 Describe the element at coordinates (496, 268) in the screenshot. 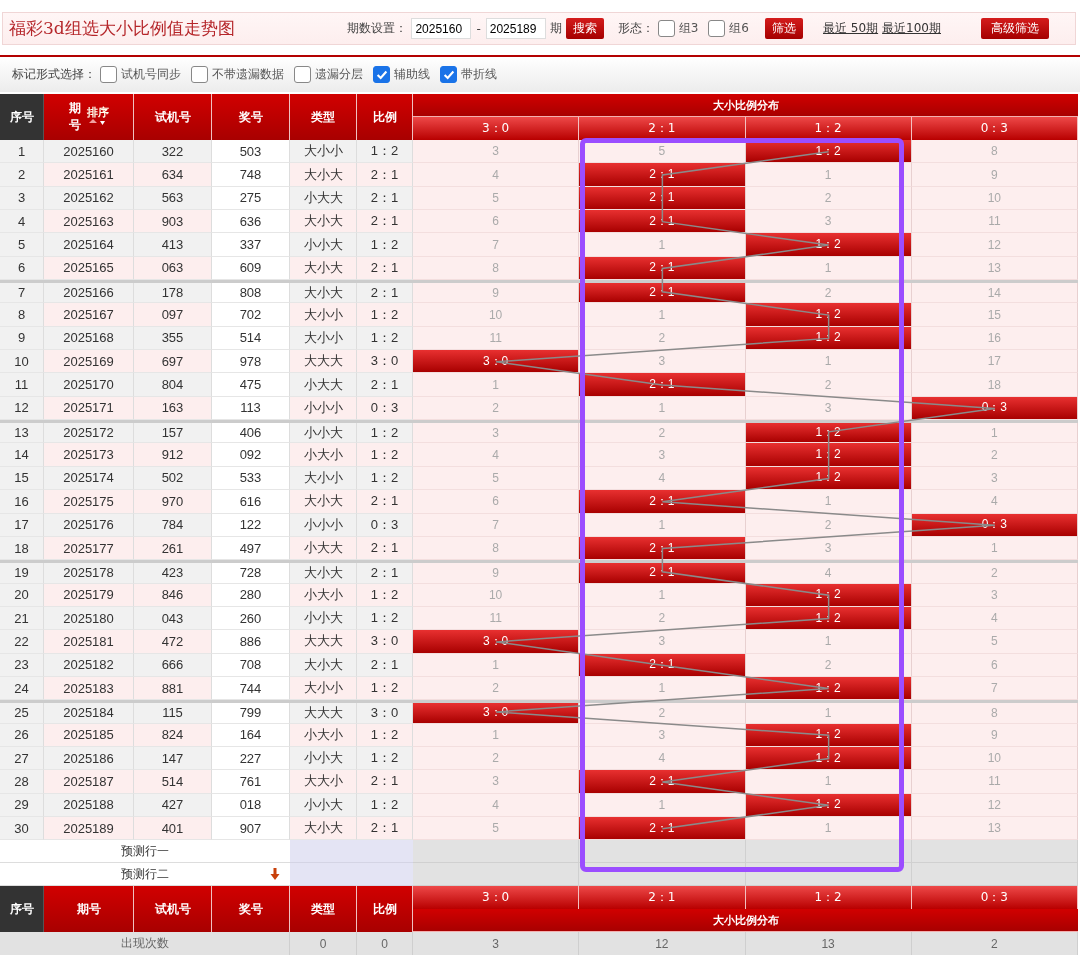

I see `miss-count: 8` at that location.